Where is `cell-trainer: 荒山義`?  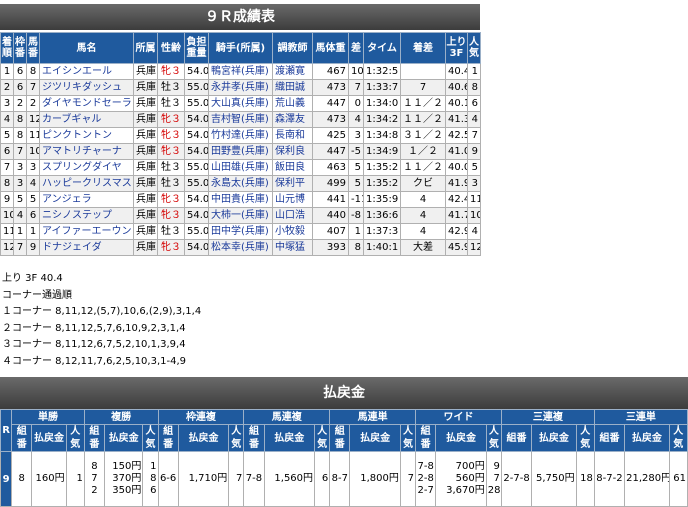
cell-trainer: 荒山義 is located at coordinates (292, 103).